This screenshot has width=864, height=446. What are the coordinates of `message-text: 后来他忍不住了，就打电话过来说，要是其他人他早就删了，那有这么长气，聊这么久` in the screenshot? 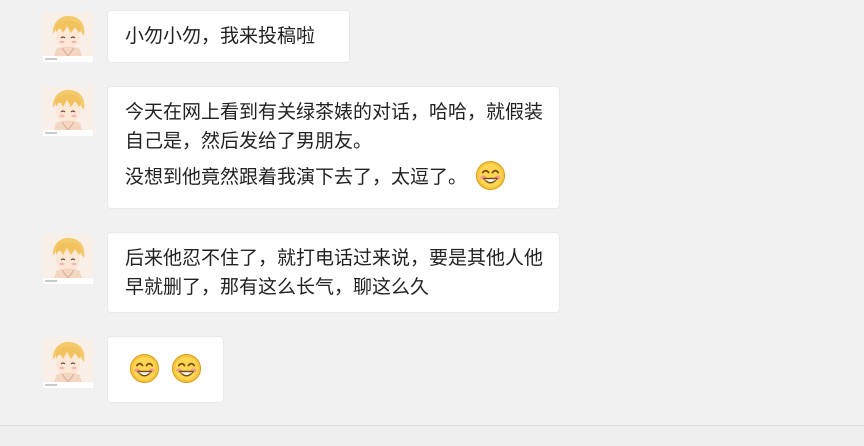 It's located at (334, 272).